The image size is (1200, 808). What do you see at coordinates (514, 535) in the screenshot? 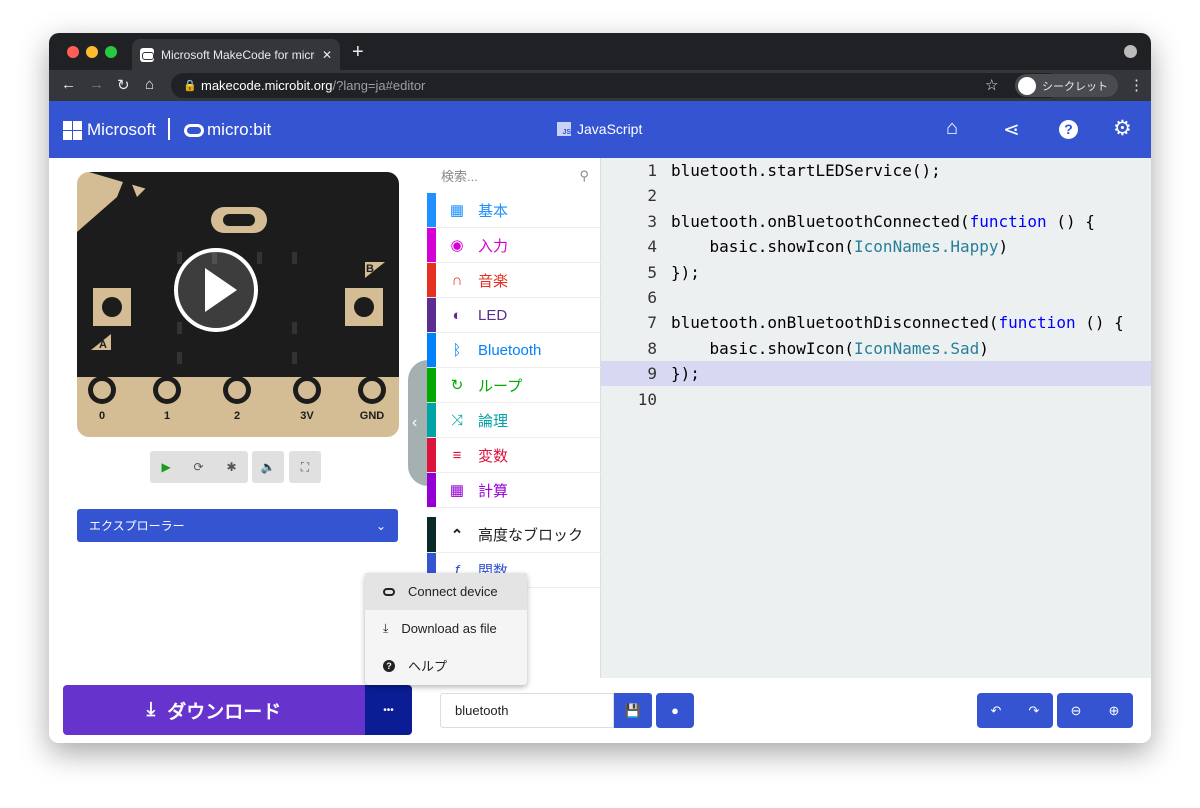
I see `toolbox-advanced: ⌃ 高度なブロック` at bounding box center [514, 535].